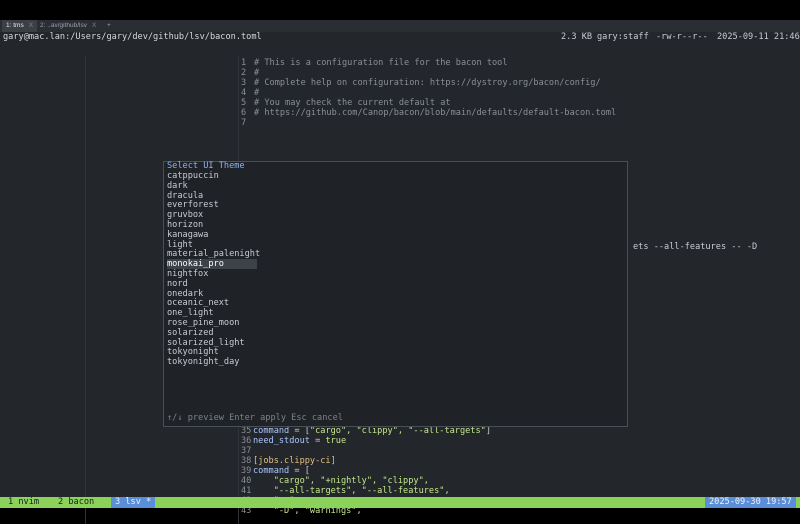  What do you see at coordinates (294, 461) in the screenshot?
I see `code-key: [jobs.clippy-ci]` at bounding box center [294, 461].